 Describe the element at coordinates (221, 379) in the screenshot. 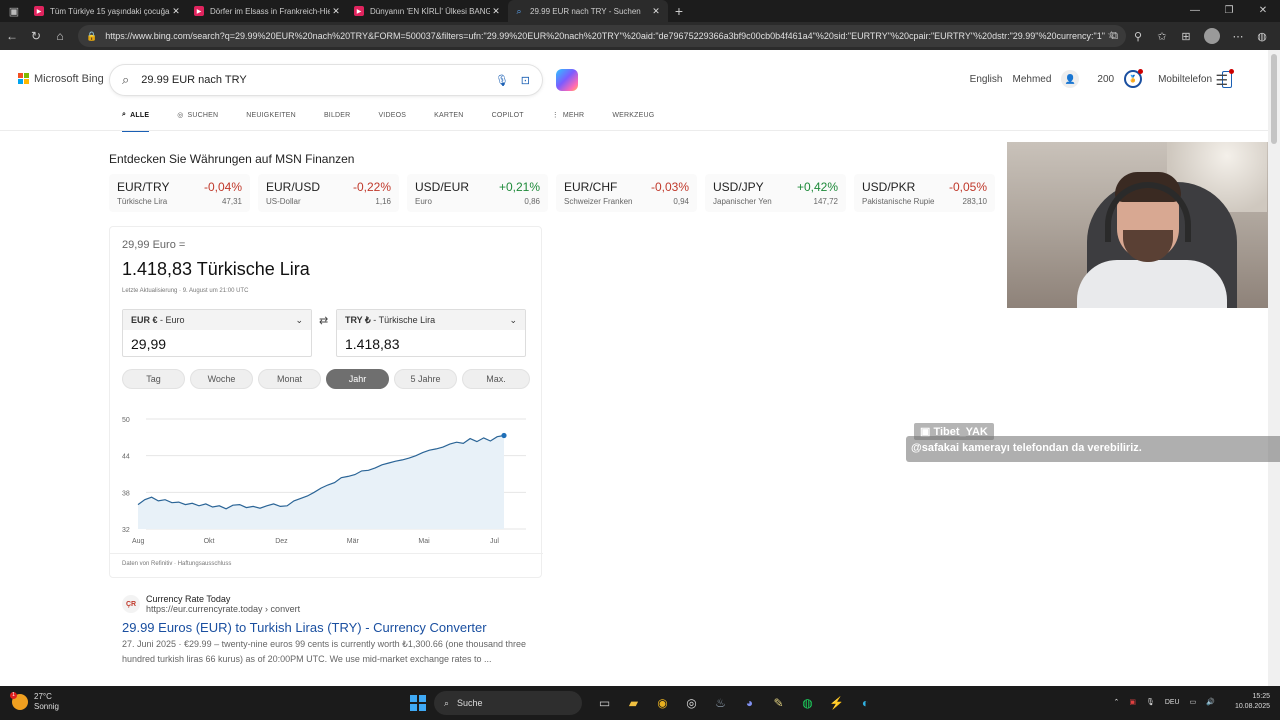

I see `range-woche: Woche` at that location.